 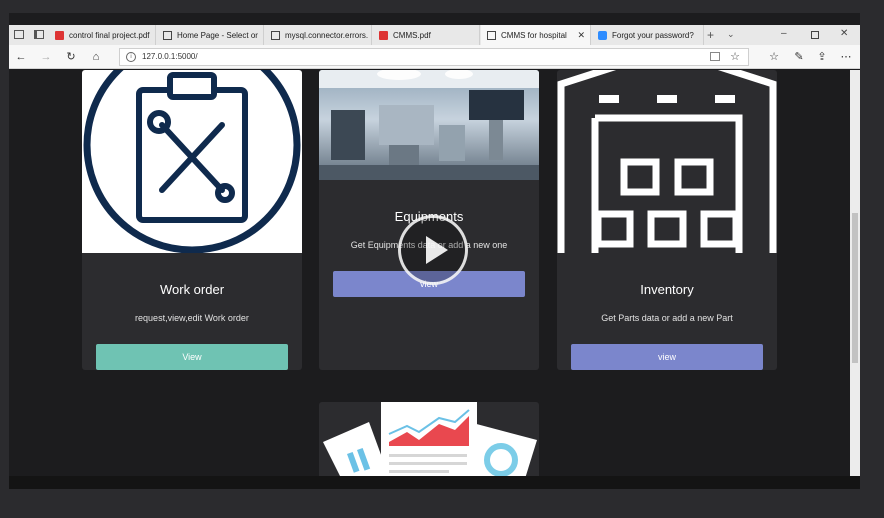 I want to click on work-order-image, so click(x=192, y=161).